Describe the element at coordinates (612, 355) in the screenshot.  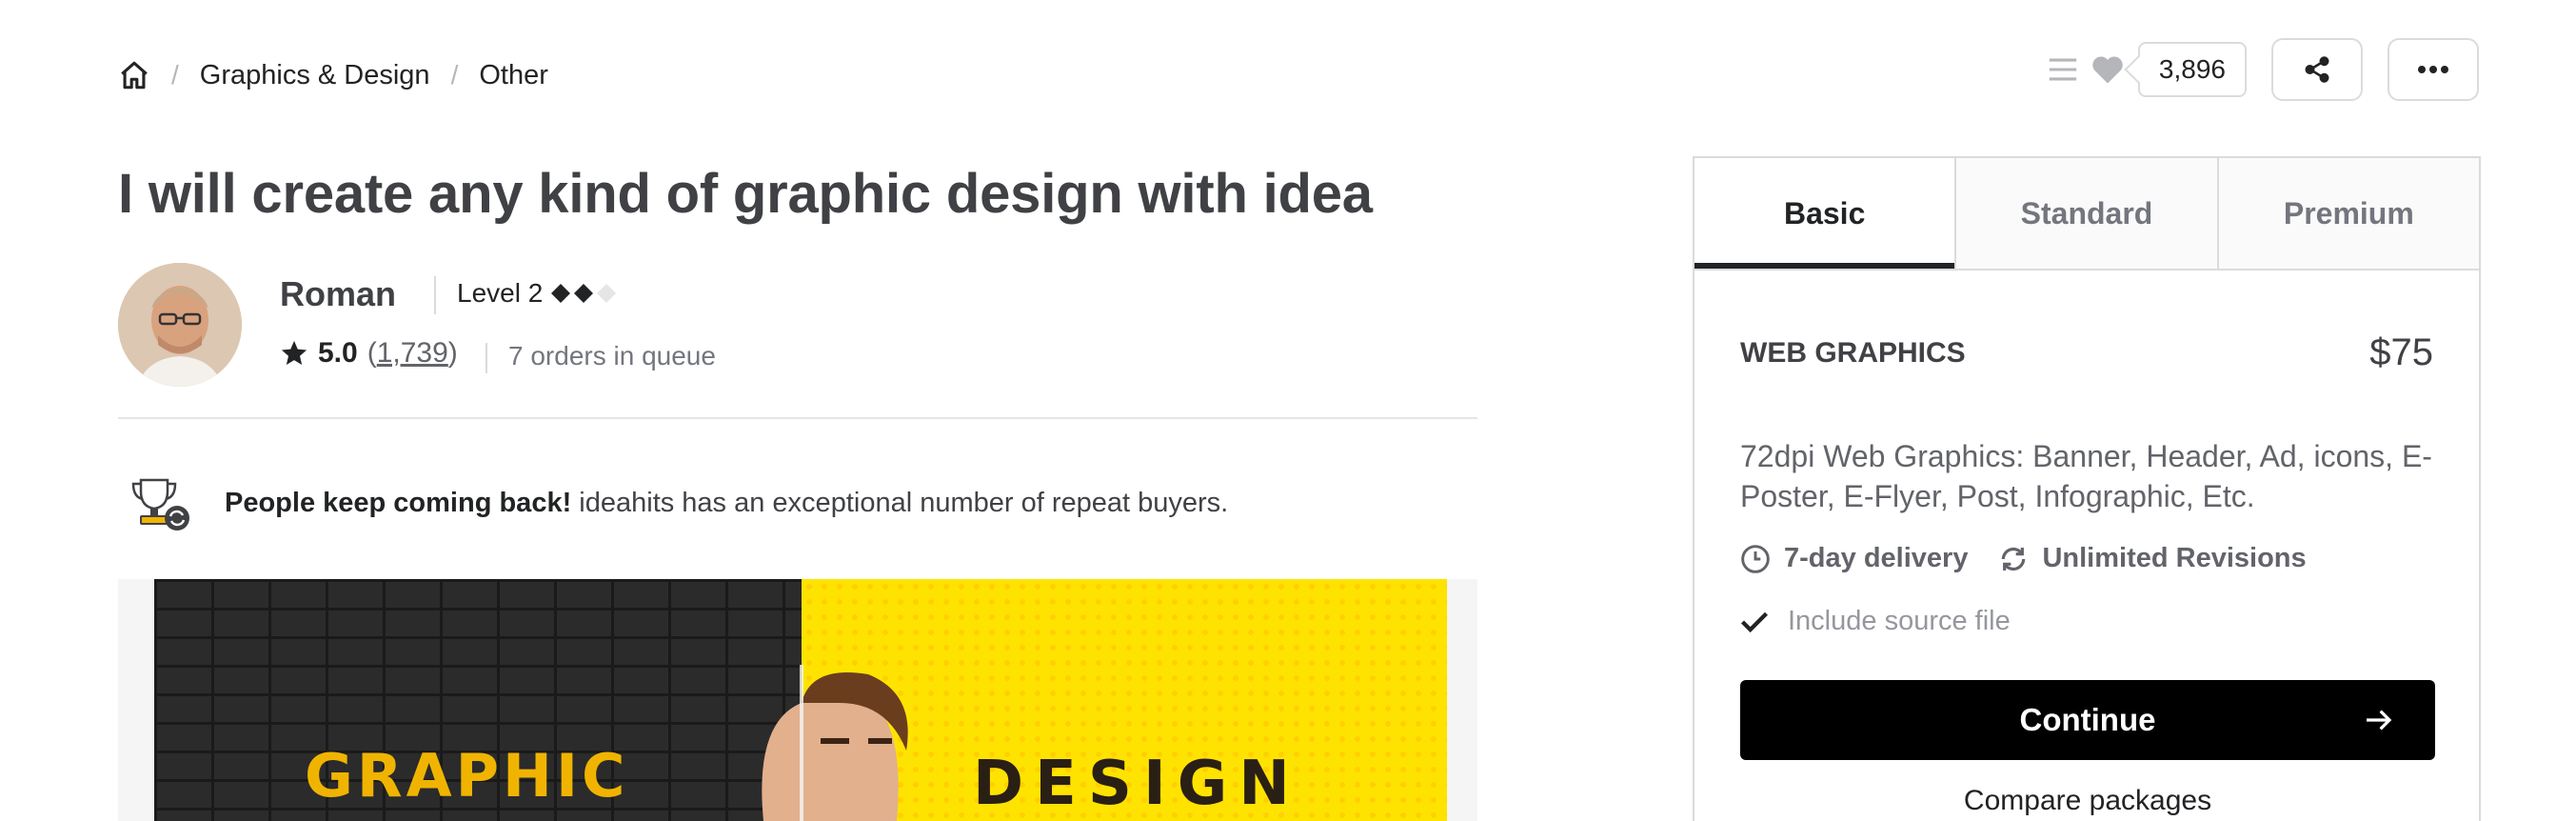
I see `orders-in-queue: 7 orders in queue` at that location.